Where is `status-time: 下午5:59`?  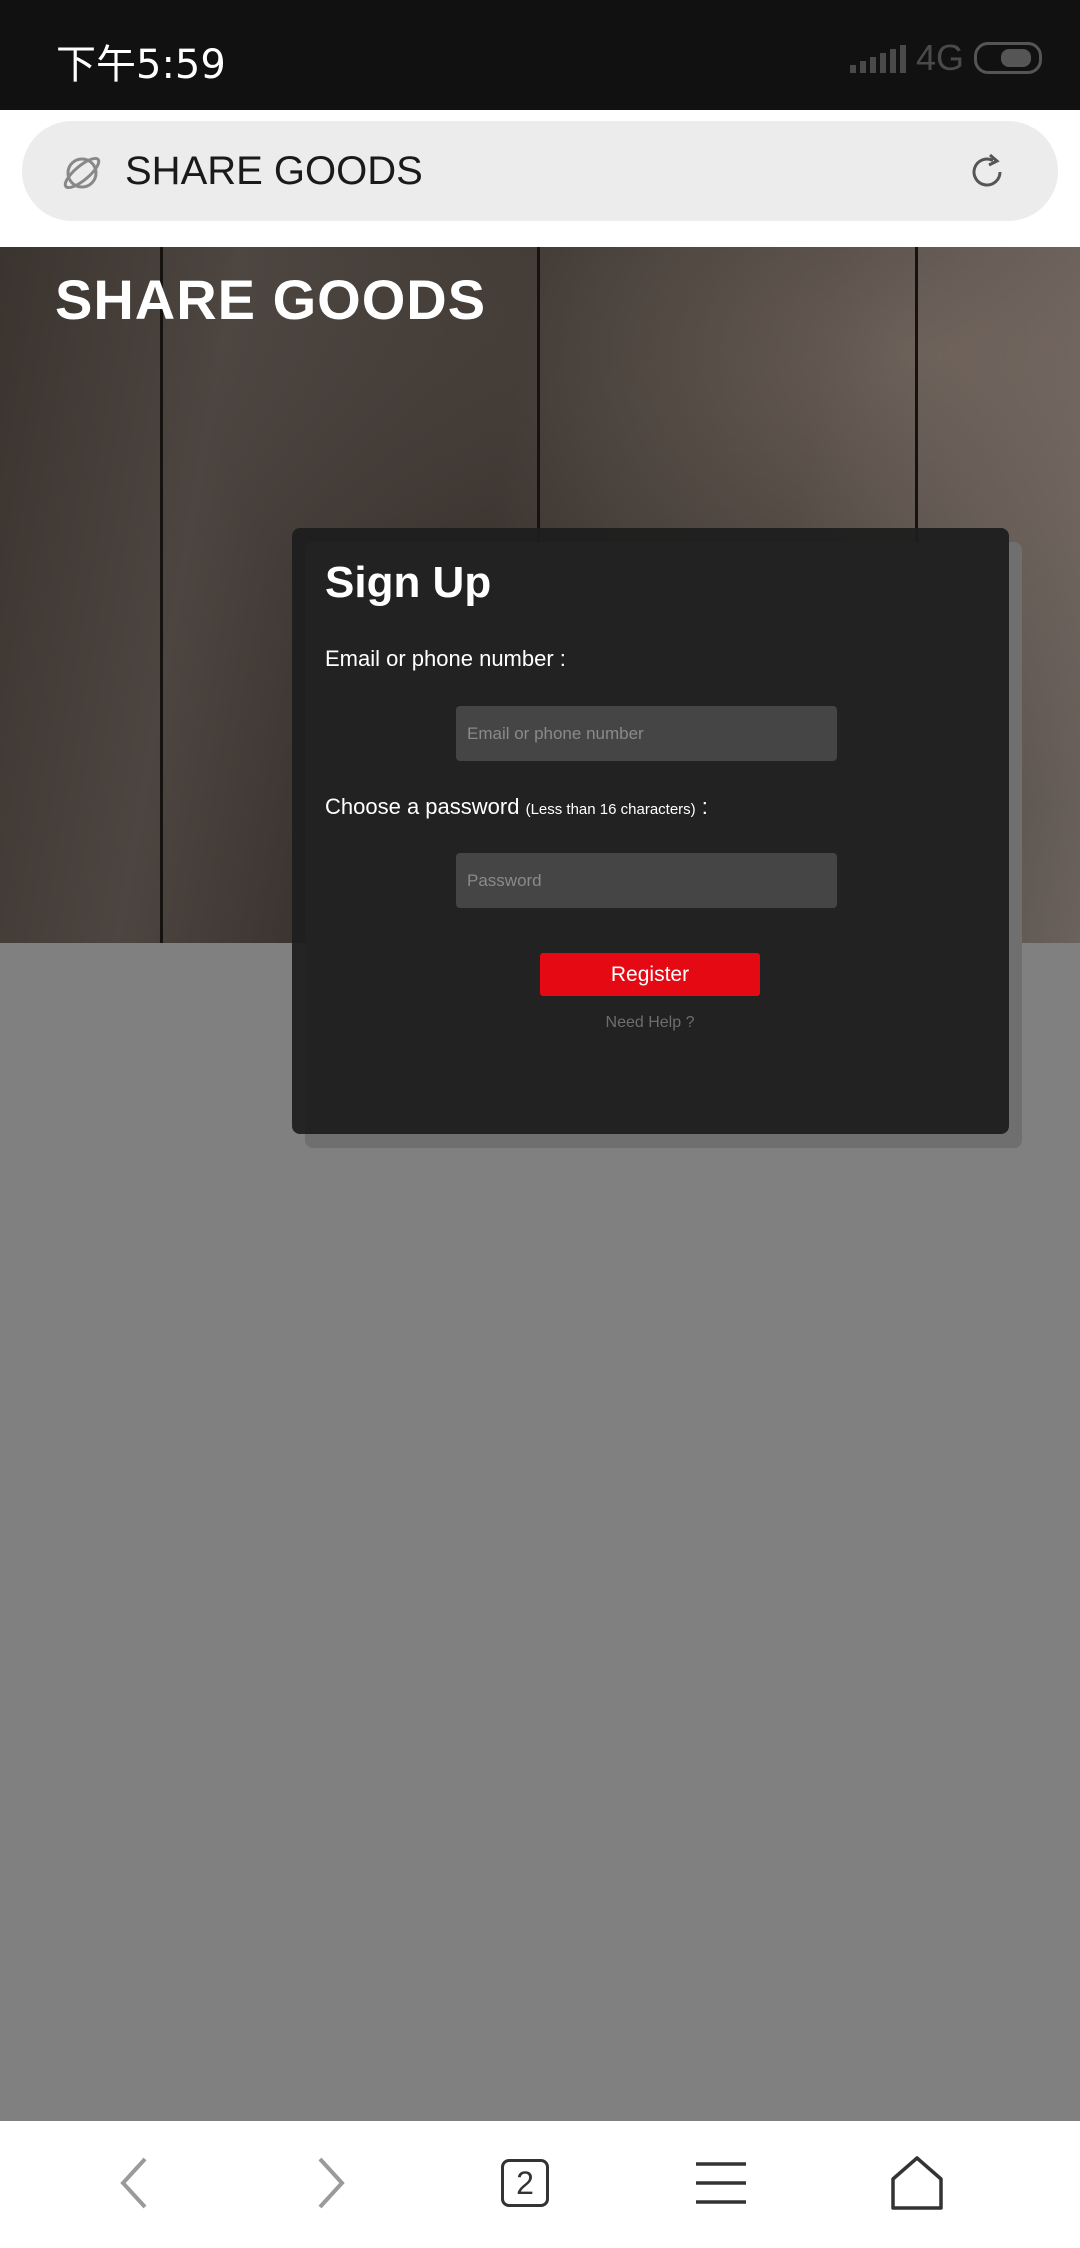
status-time: 下午5:59 is located at coordinates (141, 65).